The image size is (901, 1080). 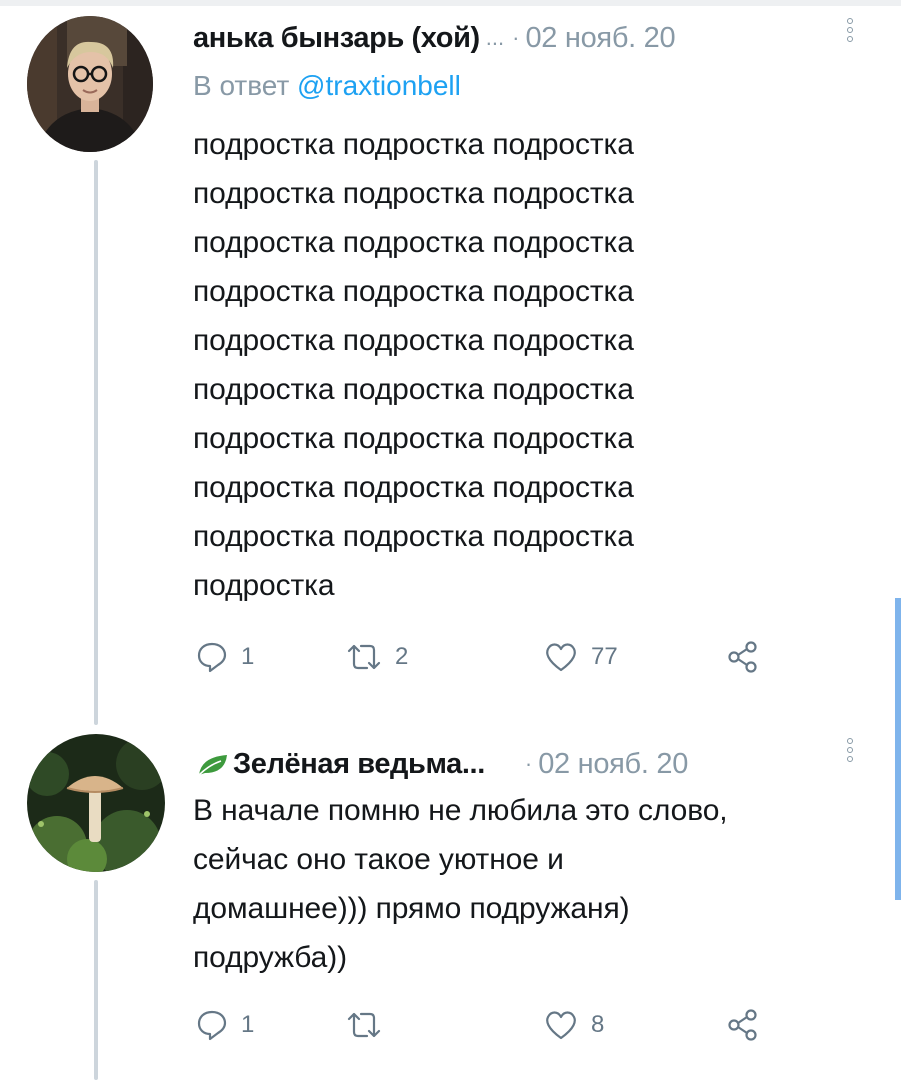 I want to click on reply-handle-link: @traxtionbell, so click(x=379, y=85).